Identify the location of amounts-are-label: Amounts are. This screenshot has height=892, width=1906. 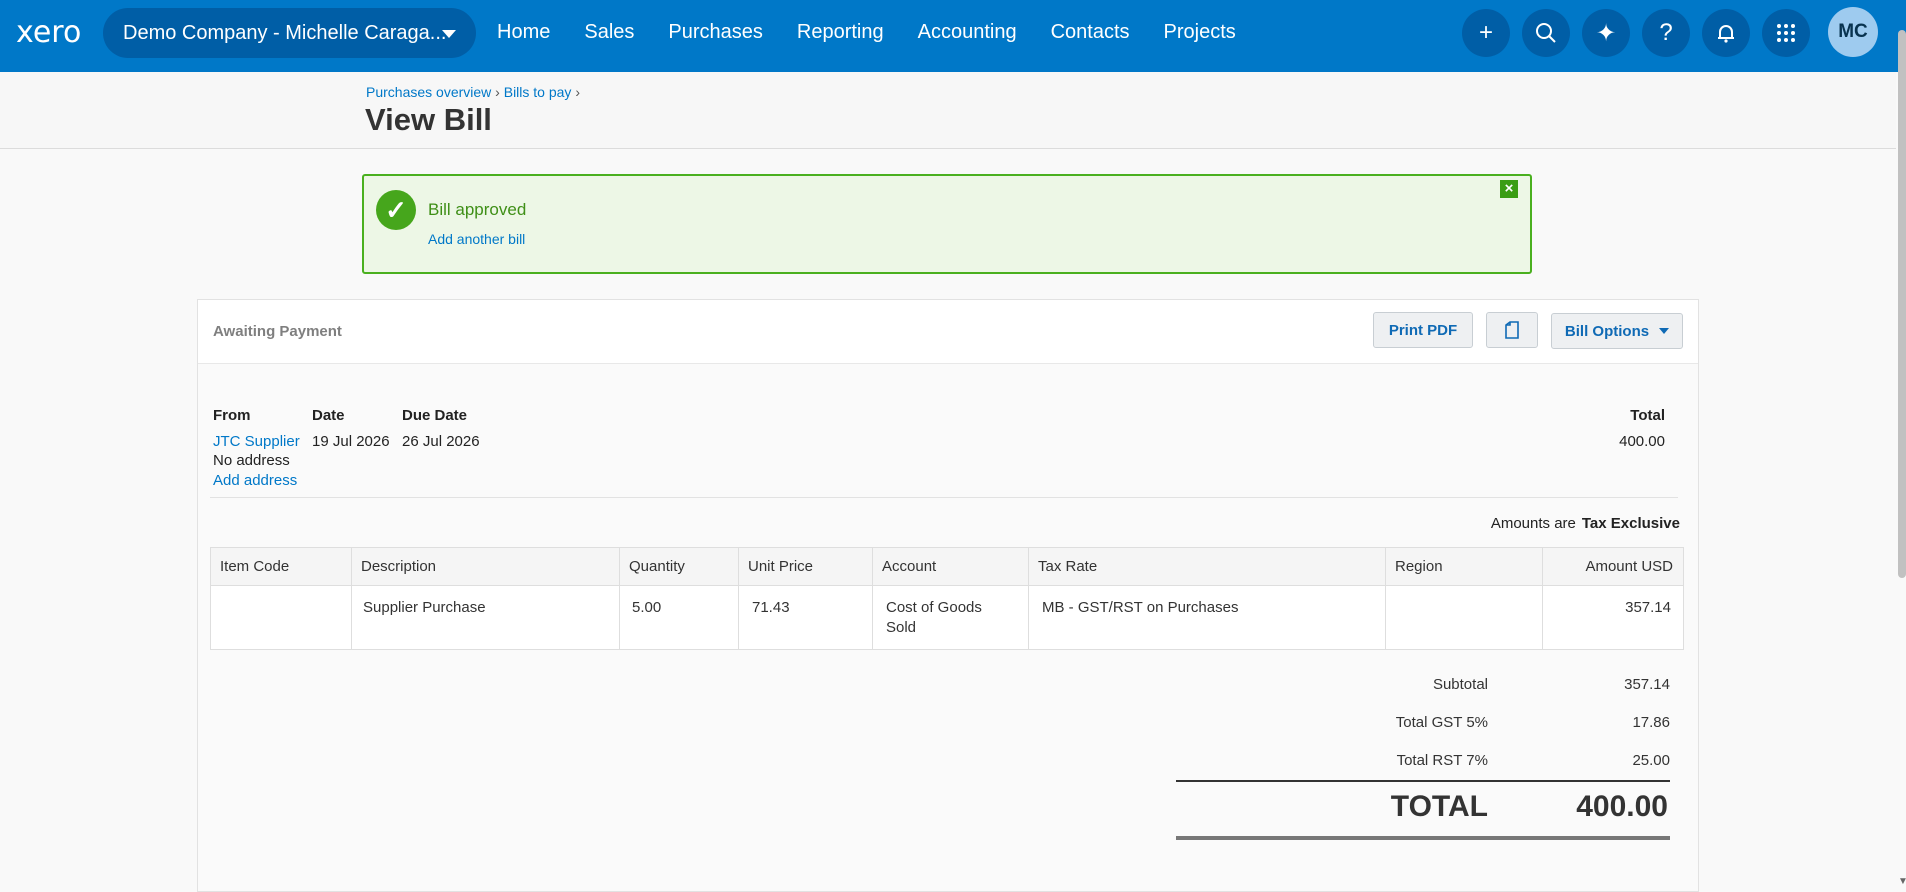
(1533, 523).